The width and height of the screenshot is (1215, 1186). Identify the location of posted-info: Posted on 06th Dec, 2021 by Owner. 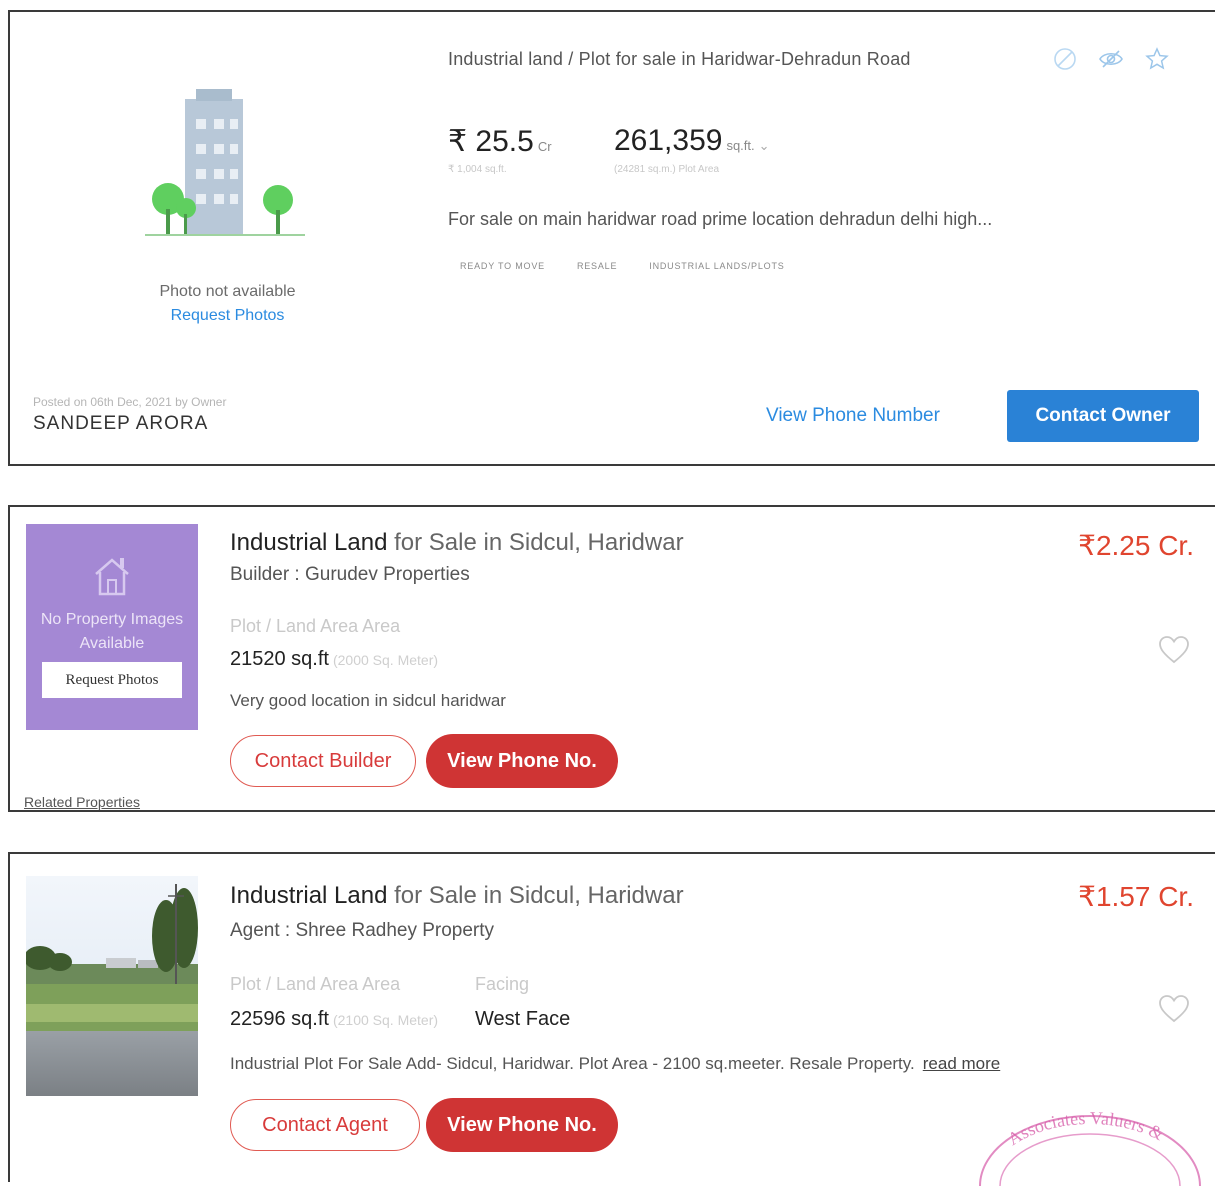
(130, 402).